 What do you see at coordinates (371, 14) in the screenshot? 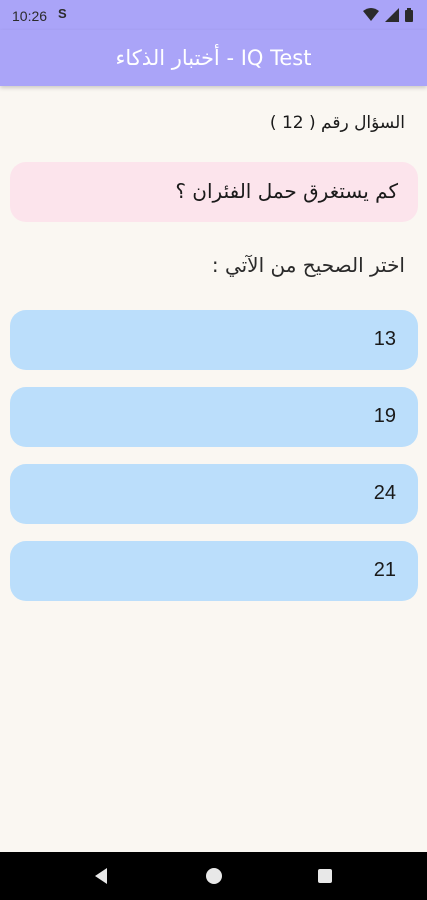
I see `wifi-icon` at bounding box center [371, 14].